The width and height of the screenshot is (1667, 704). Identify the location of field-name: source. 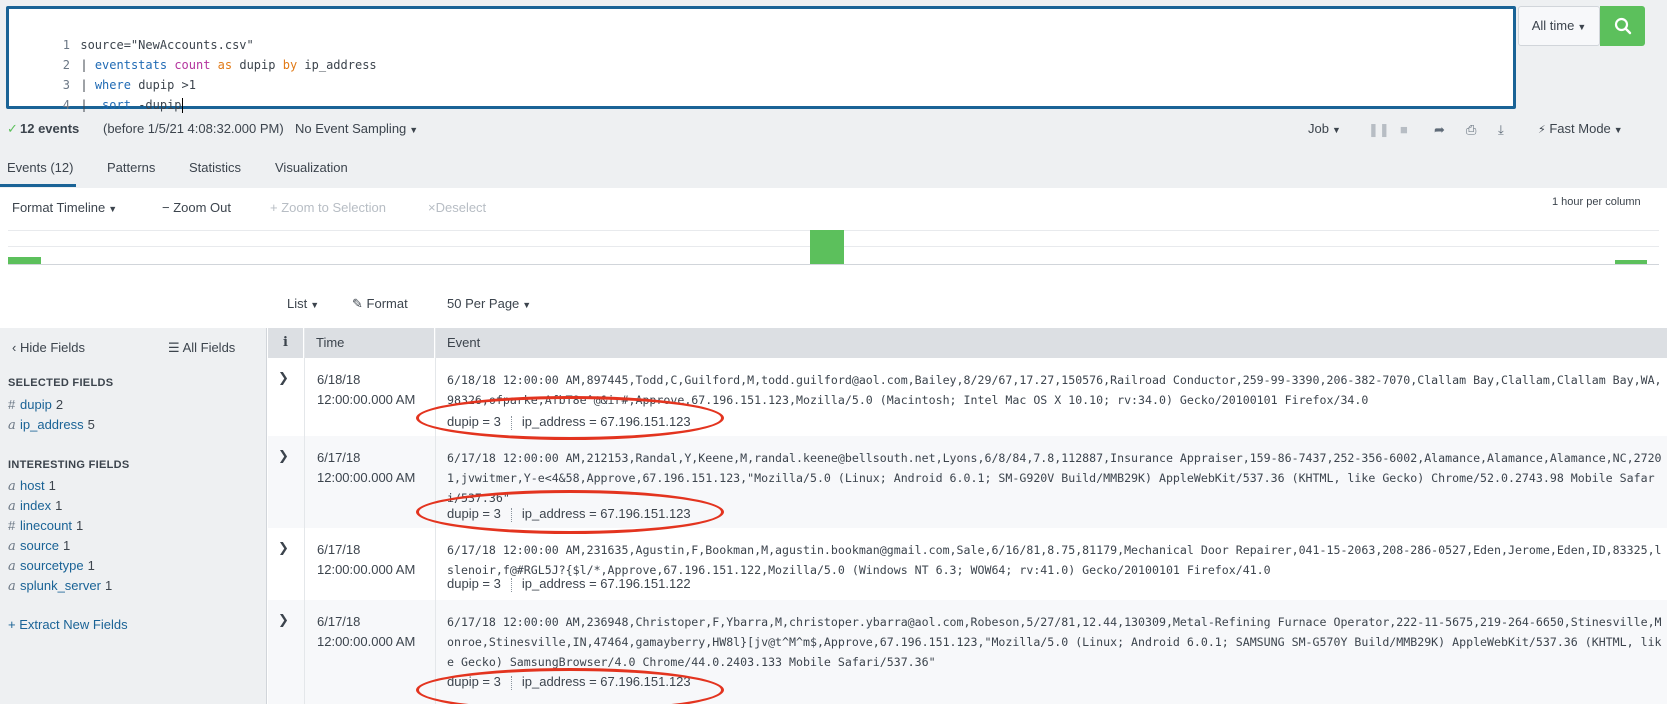
(40, 545).